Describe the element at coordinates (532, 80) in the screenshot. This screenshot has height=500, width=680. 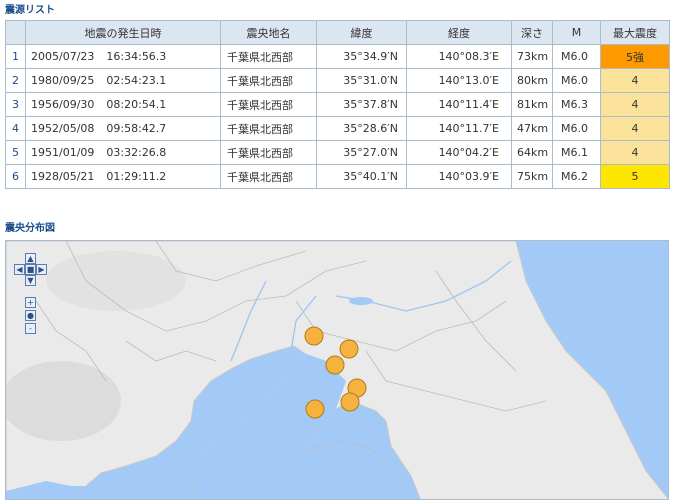
I see `row-depth: 80km` at that location.